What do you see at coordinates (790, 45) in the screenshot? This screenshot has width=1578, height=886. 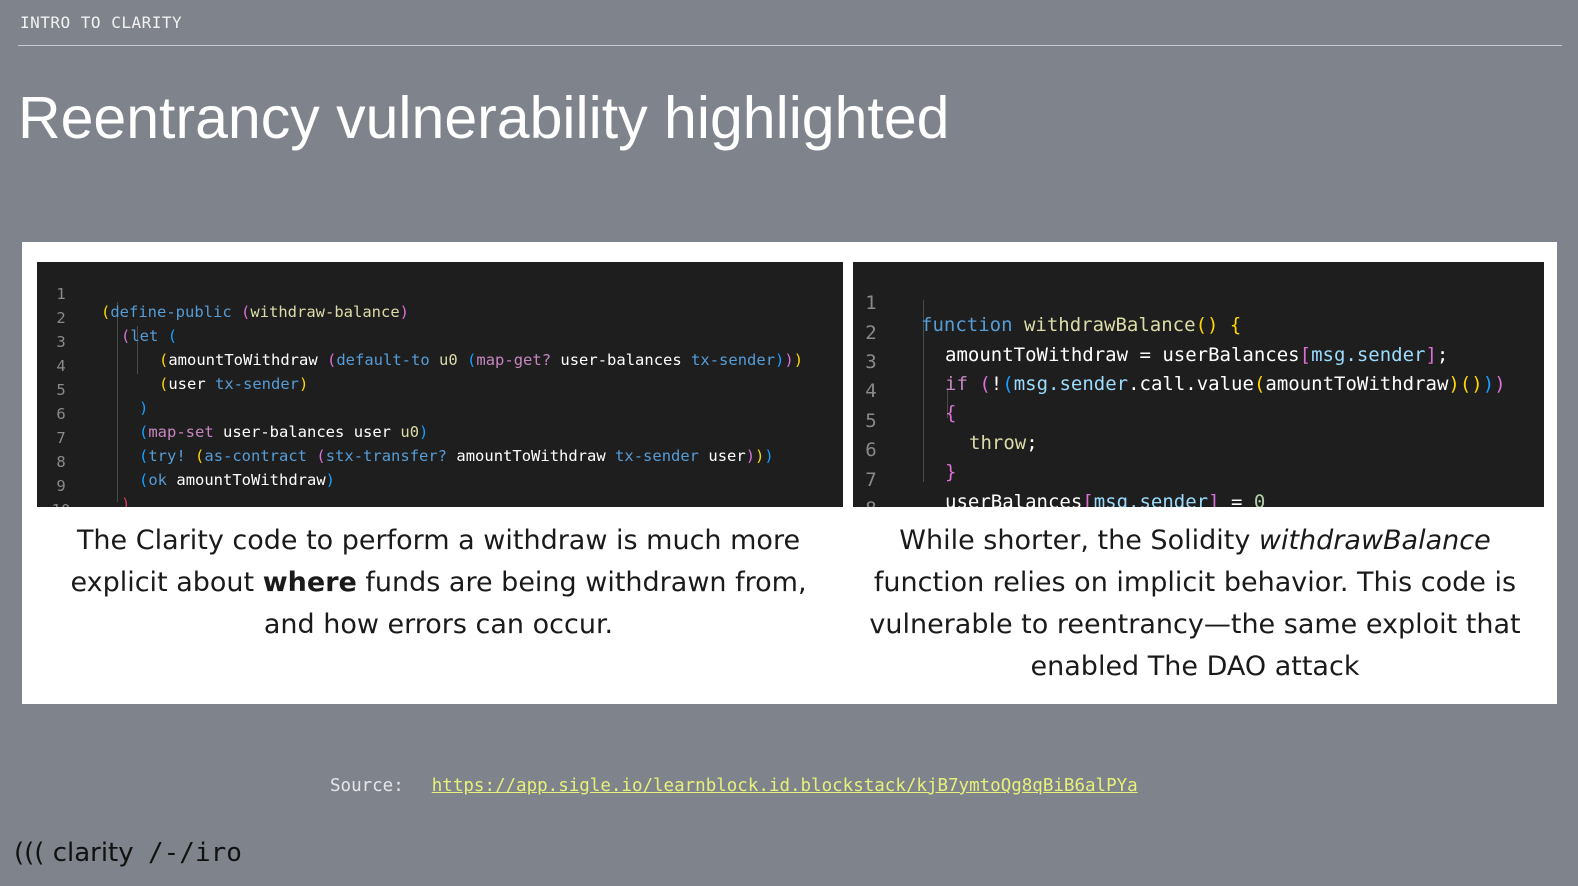 I see `header-rule` at bounding box center [790, 45].